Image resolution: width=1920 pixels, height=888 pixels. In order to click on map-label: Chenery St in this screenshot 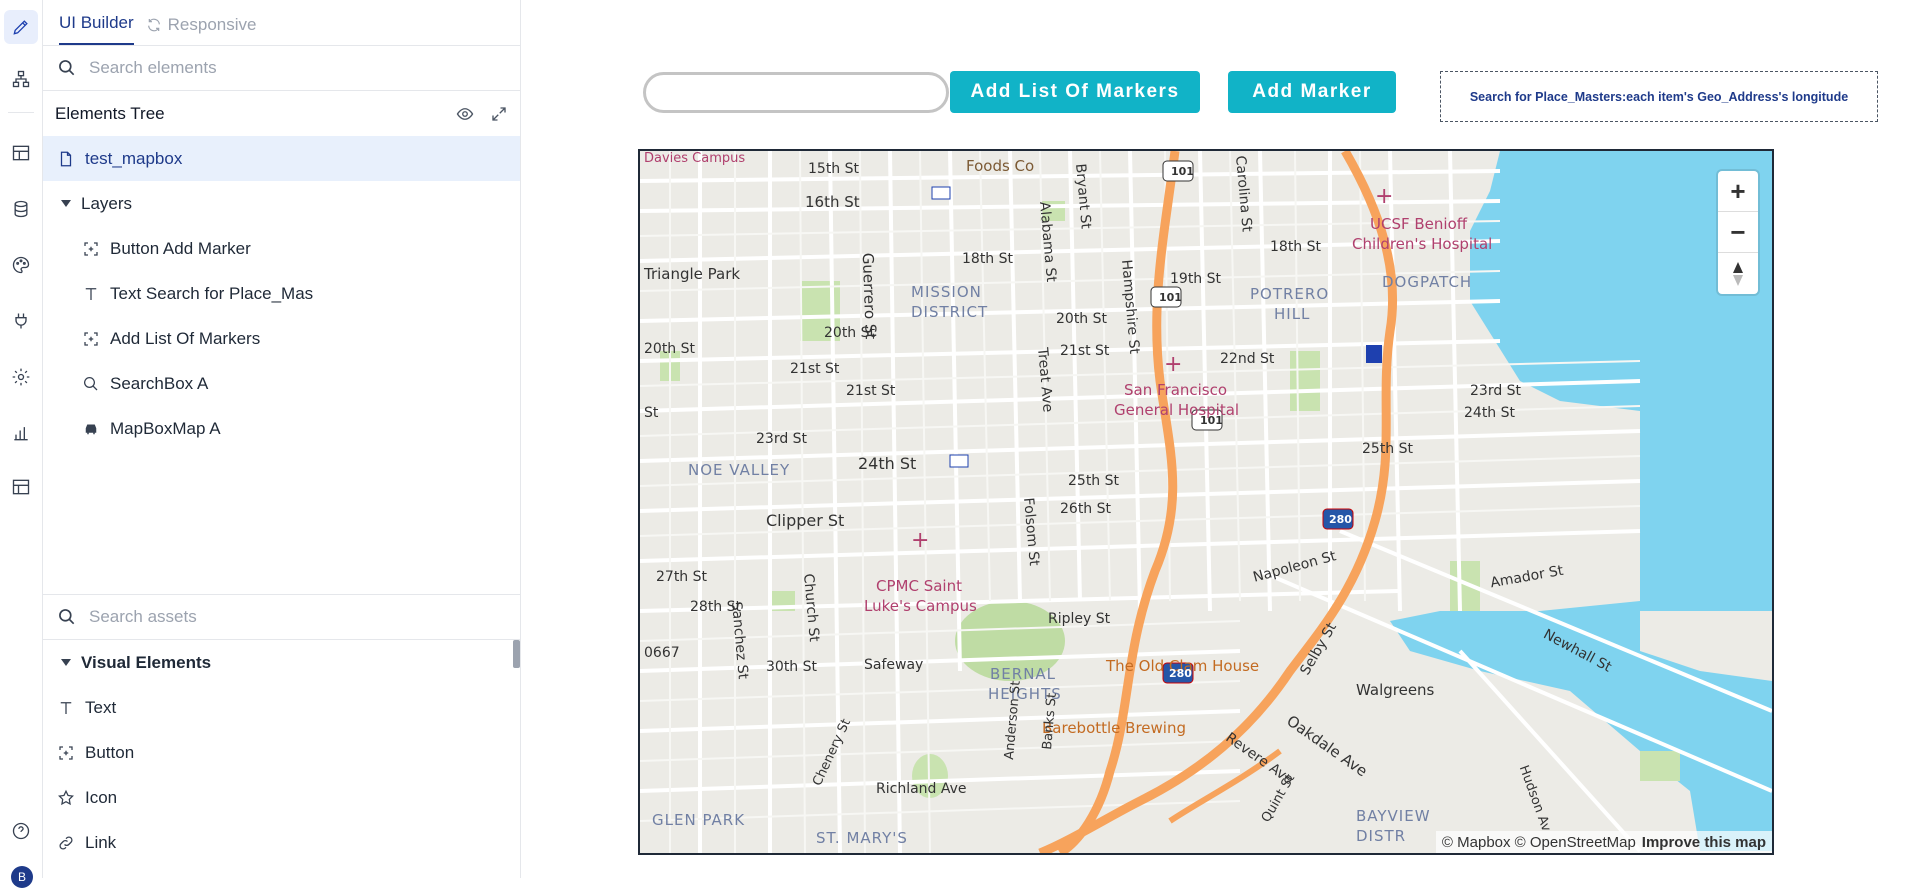, I will do `click(832, 752)`.